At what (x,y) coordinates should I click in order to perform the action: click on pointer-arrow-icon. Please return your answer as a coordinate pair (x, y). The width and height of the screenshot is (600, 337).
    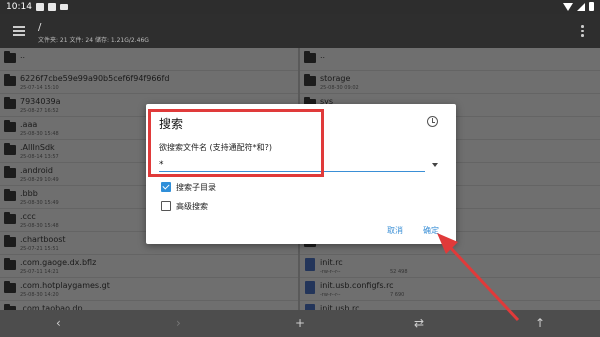
    Looking at the image, I should click on (478, 277).